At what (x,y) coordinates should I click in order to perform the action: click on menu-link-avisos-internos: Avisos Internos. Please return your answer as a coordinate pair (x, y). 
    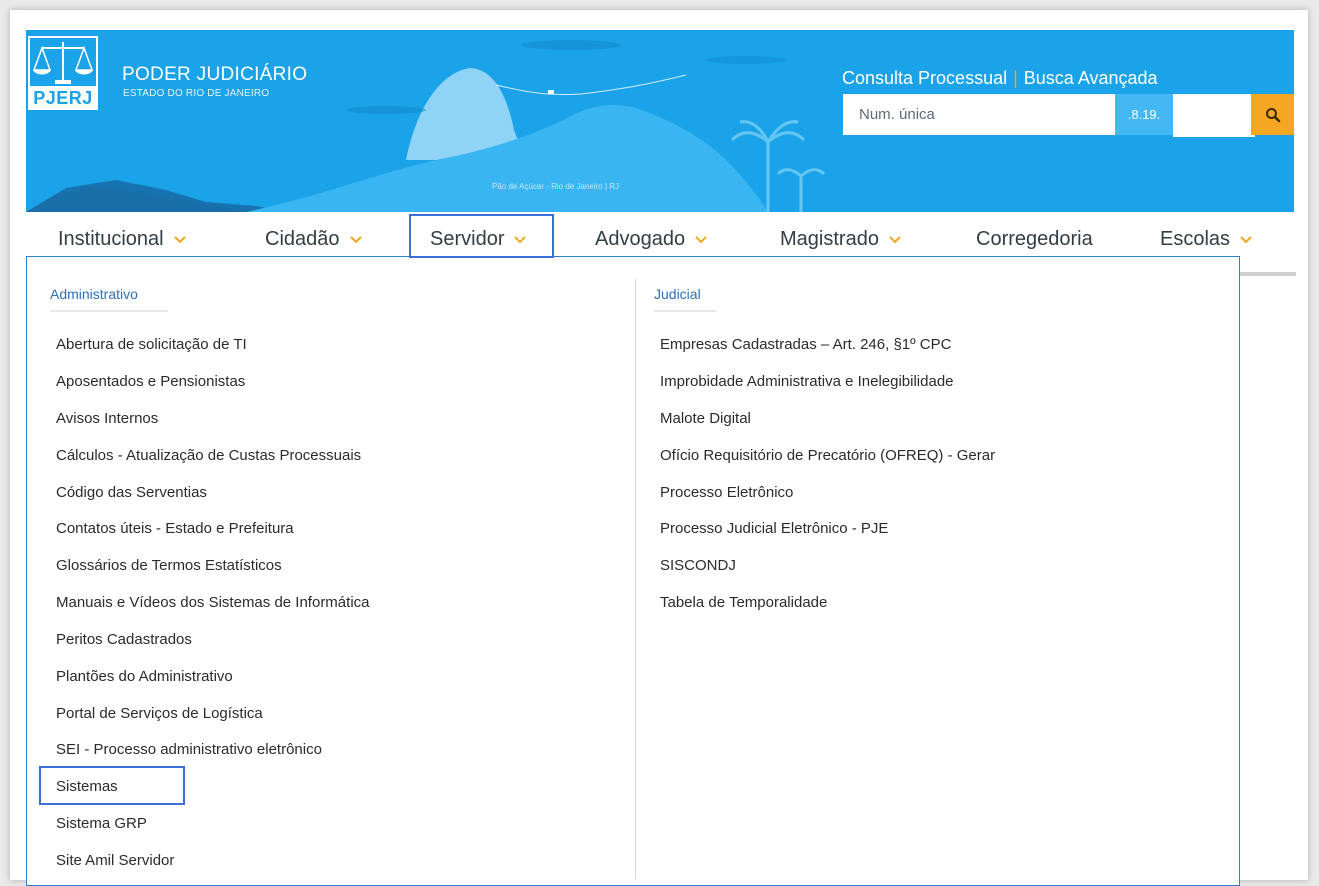
    Looking at the image, I should click on (107, 418).